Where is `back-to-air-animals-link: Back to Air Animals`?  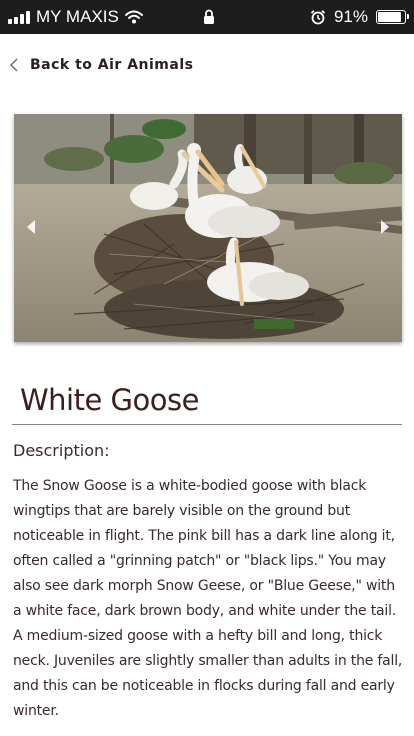 back-to-air-animals-link: Back to Air Animals is located at coordinates (101, 65).